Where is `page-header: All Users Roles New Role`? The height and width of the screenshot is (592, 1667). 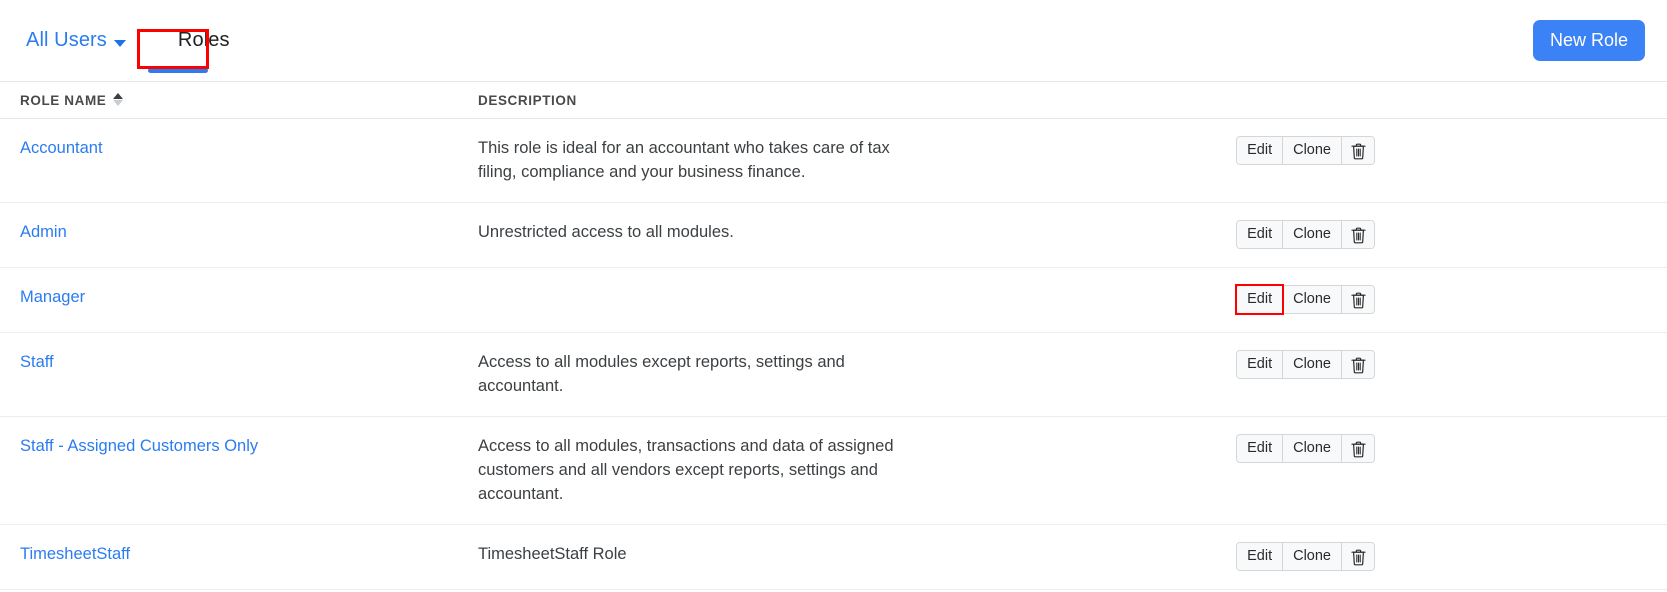
page-header: All Users Roles New Role is located at coordinates (833, 41).